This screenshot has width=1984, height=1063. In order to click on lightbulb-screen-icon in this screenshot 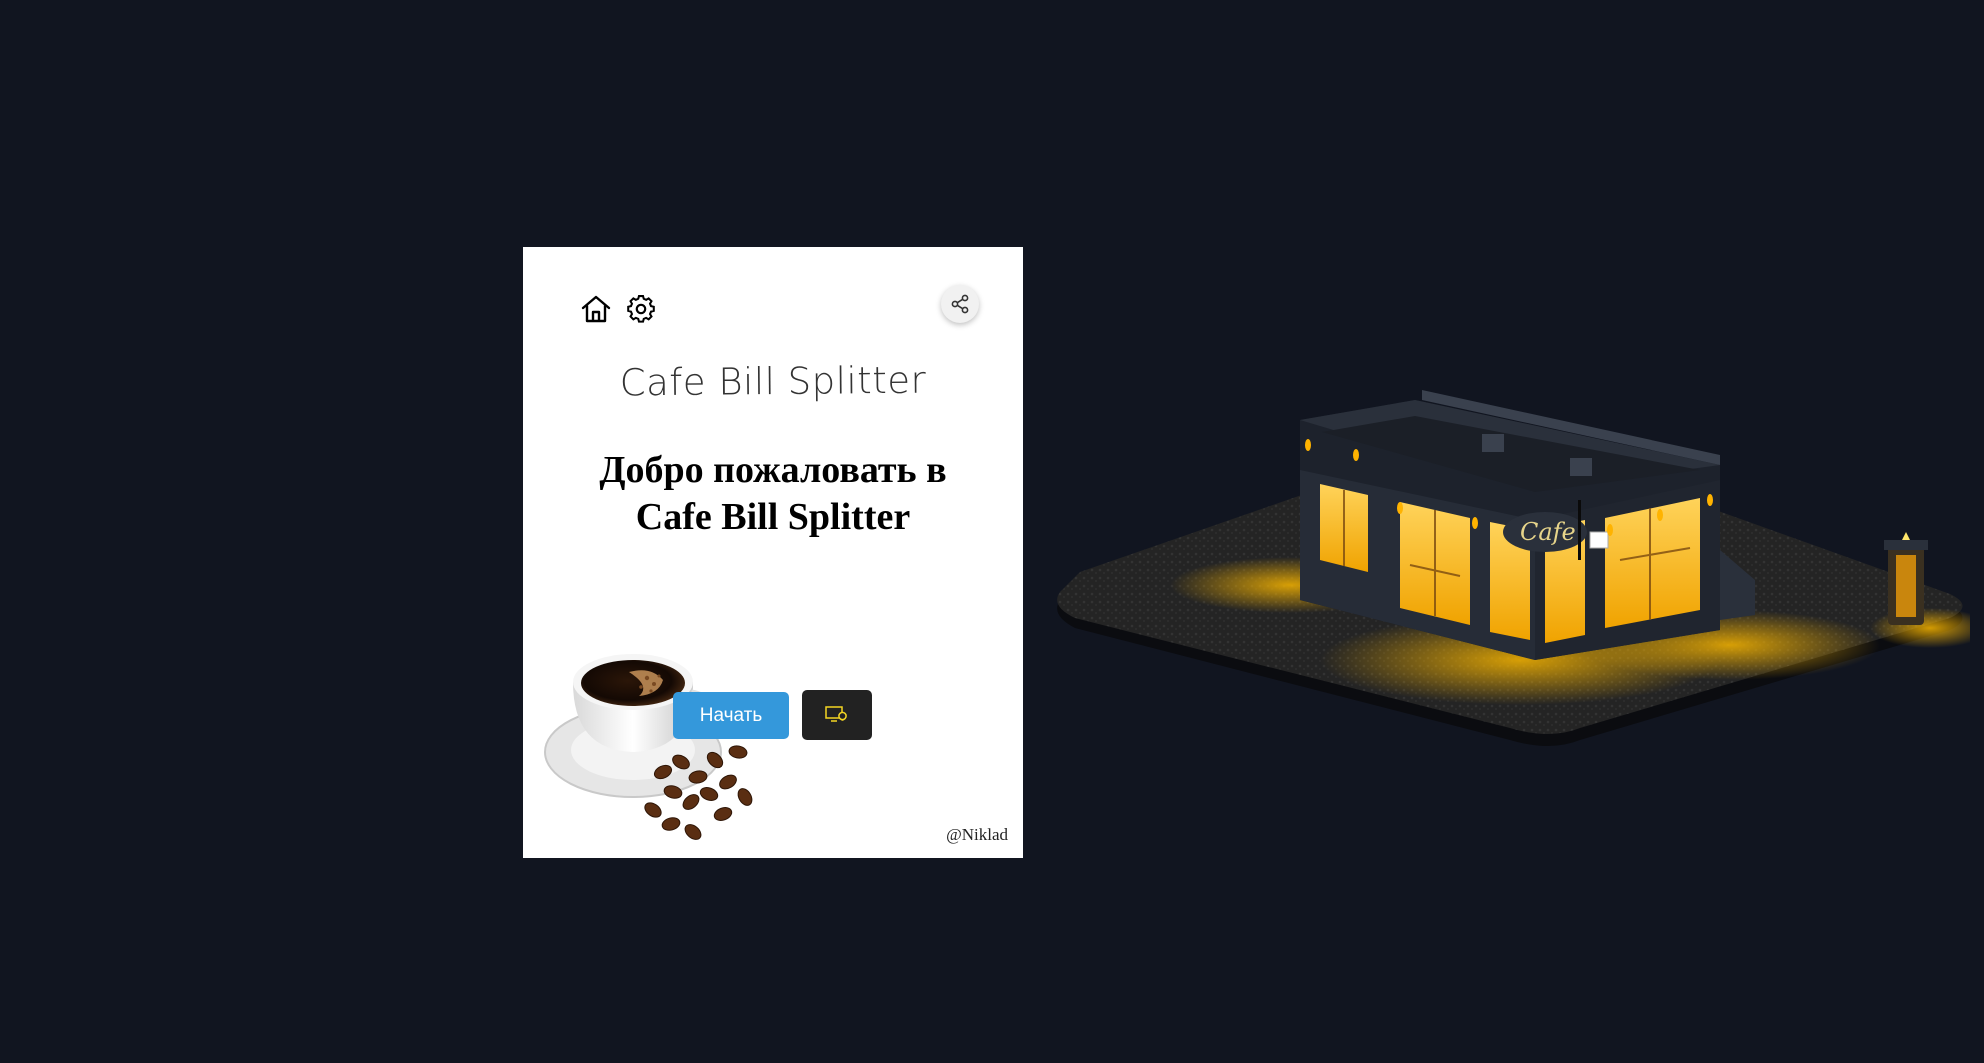, I will do `click(836, 714)`.